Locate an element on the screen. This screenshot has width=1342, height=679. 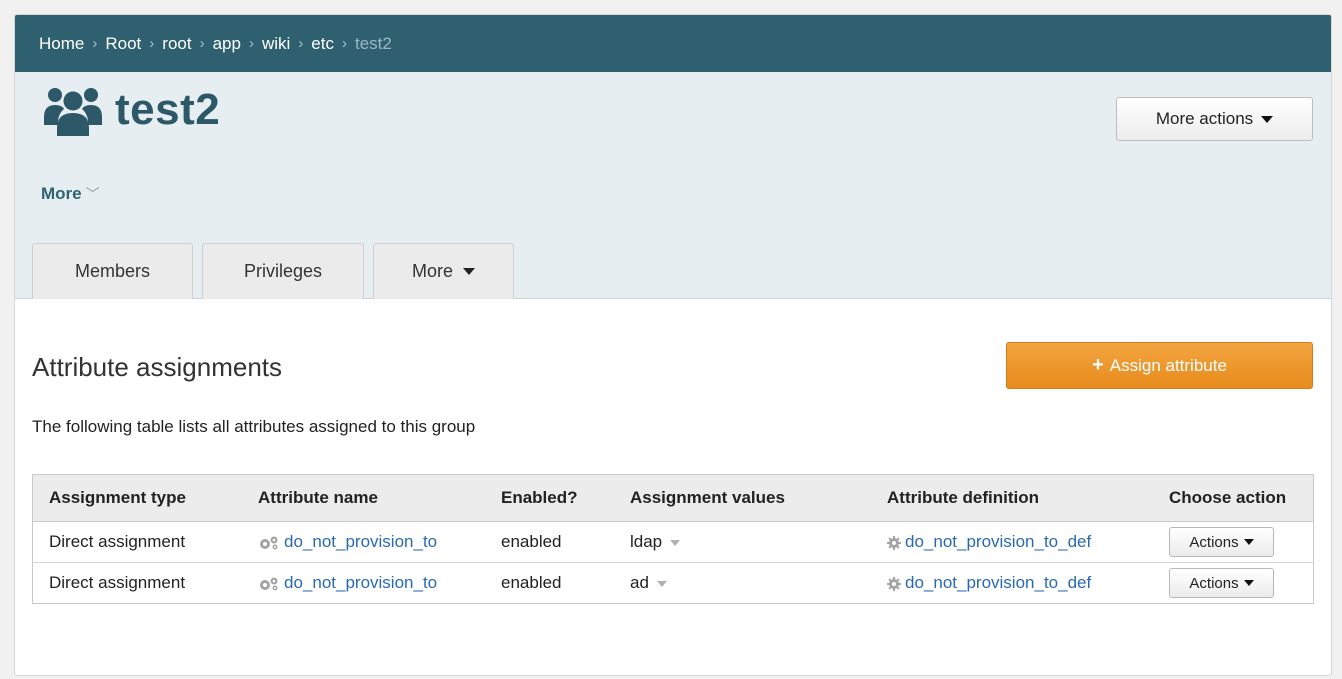
tab-privileges-label: Privileges is located at coordinates (283, 271).